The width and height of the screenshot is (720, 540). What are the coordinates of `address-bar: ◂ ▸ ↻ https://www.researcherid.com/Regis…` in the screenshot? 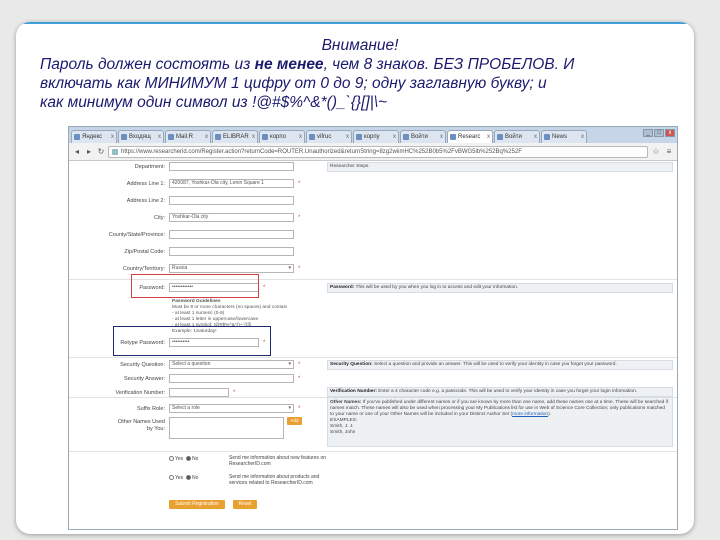 It's located at (373, 152).